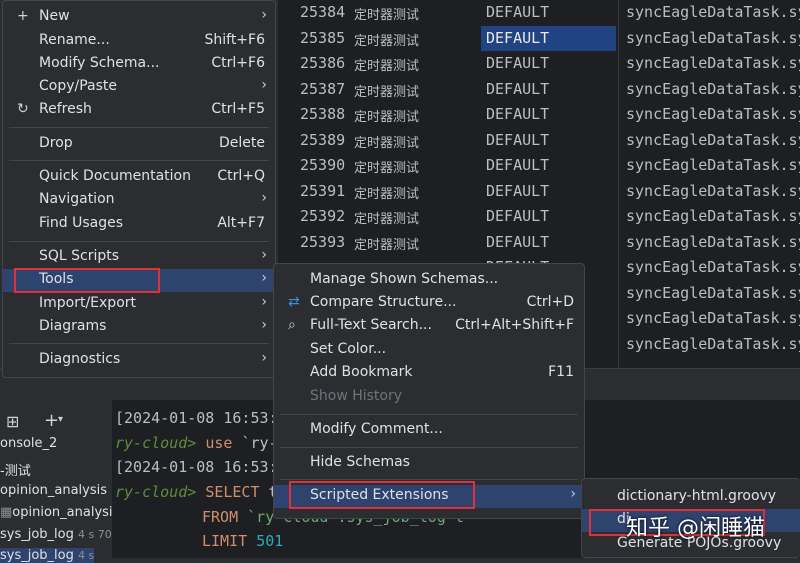 This screenshot has height=563, width=800. What do you see at coordinates (322, 89) in the screenshot?
I see `cell-id: 25387` at bounding box center [322, 89].